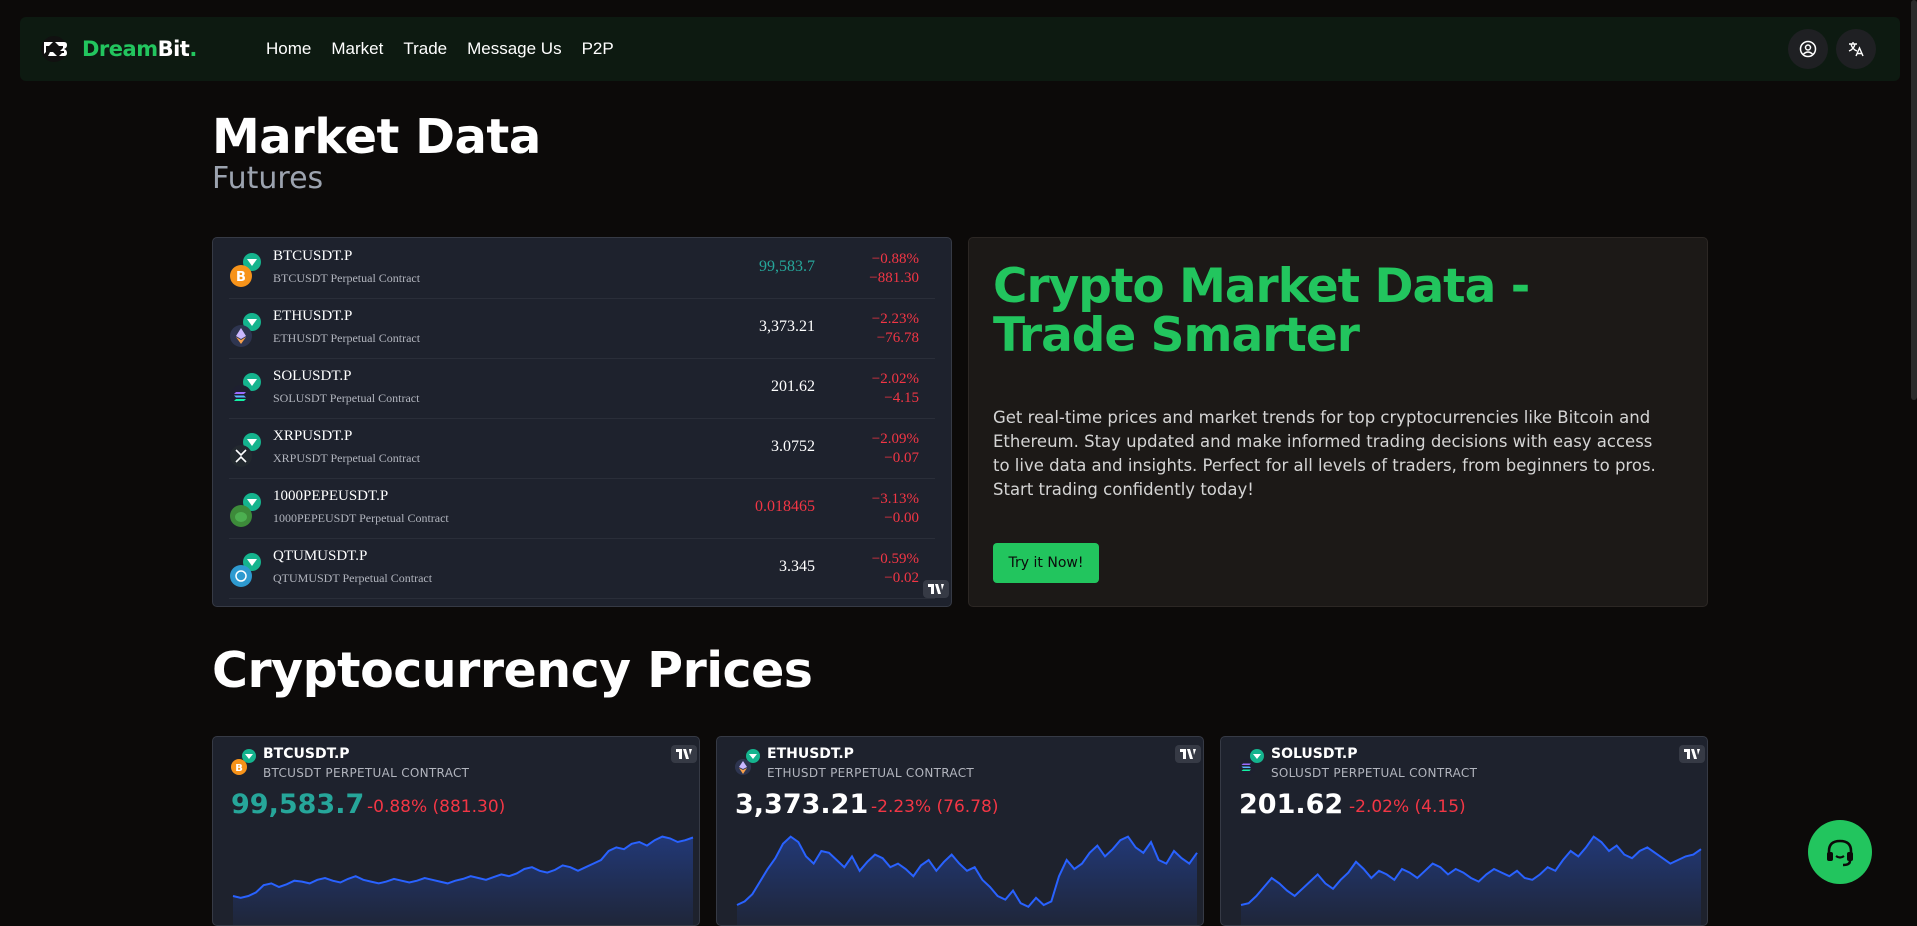 The width and height of the screenshot is (1917, 926). I want to click on page-subtitle: Futures, so click(268, 178).